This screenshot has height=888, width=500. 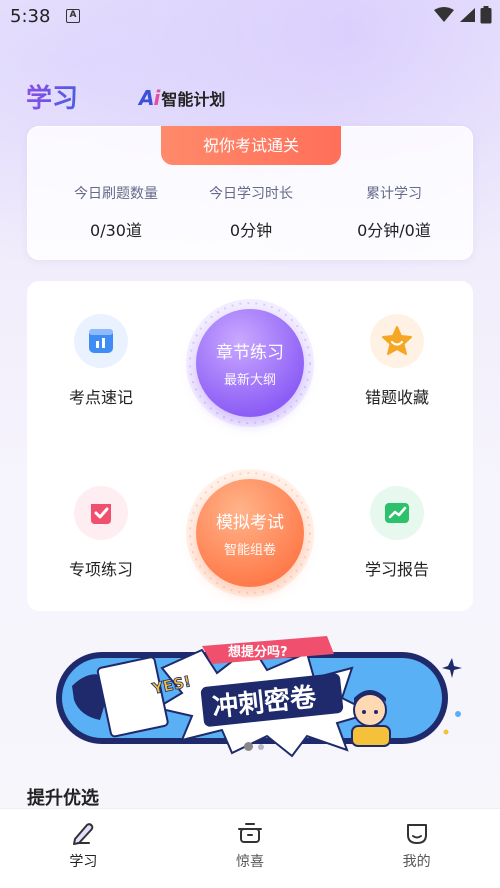 I want to click on checkmark-icon, so click(x=101, y=514).